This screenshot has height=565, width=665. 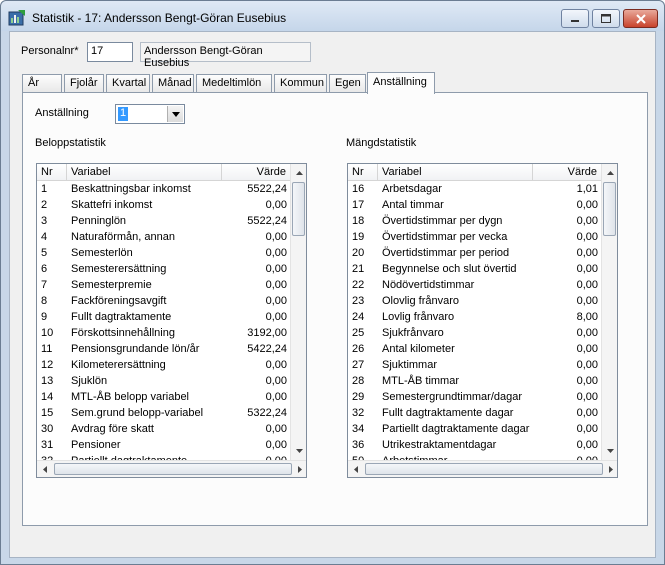 I want to click on list-item: 15 Sem.grund belopp-variabel 5322,24, so click(x=164, y=414).